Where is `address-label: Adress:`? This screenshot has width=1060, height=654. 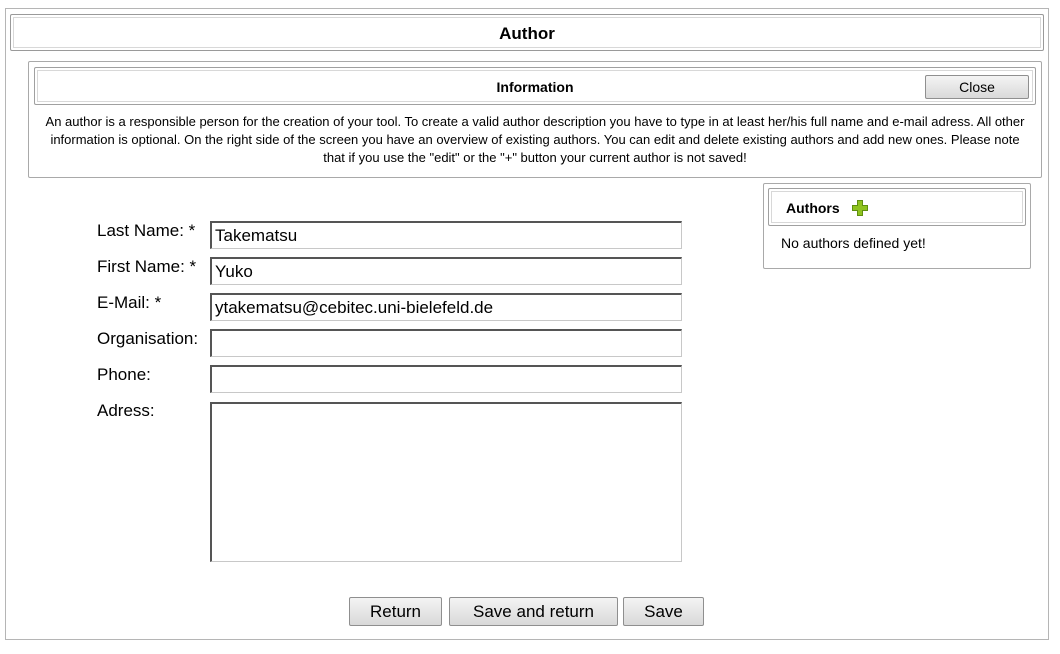
address-label: Adress: is located at coordinates (126, 410).